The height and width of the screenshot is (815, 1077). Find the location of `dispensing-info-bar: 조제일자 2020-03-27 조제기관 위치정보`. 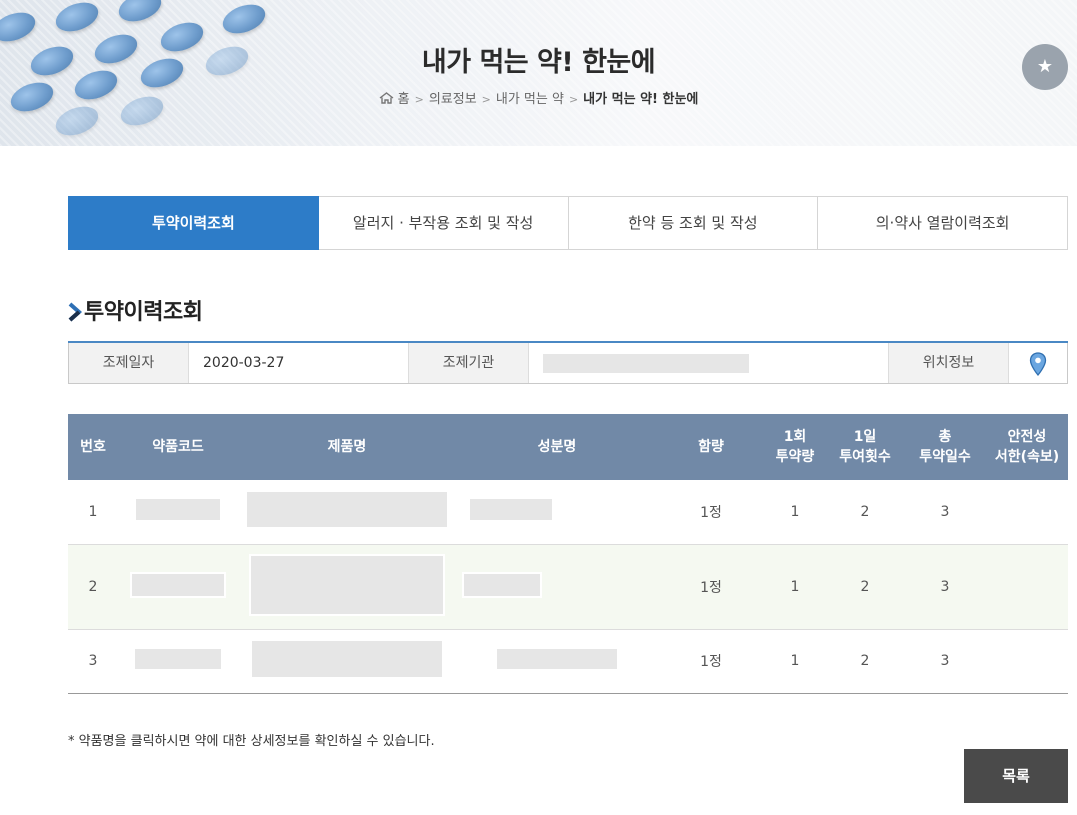

dispensing-info-bar: 조제일자 2020-03-27 조제기관 위치정보 is located at coordinates (568, 362).